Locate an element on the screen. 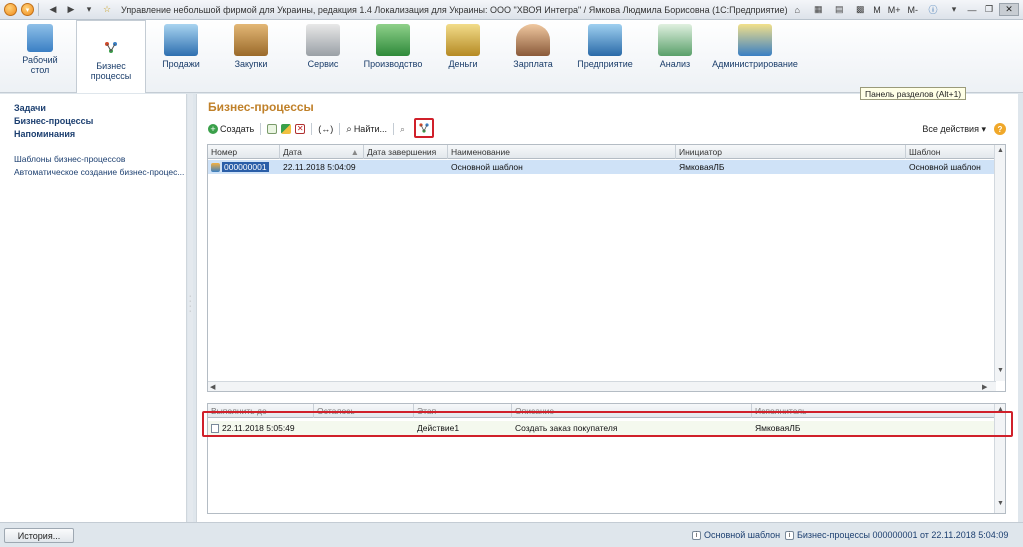 This screenshot has height=547, width=1023. cancel-search-icon: ⌕ is located at coordinates (405, 129).